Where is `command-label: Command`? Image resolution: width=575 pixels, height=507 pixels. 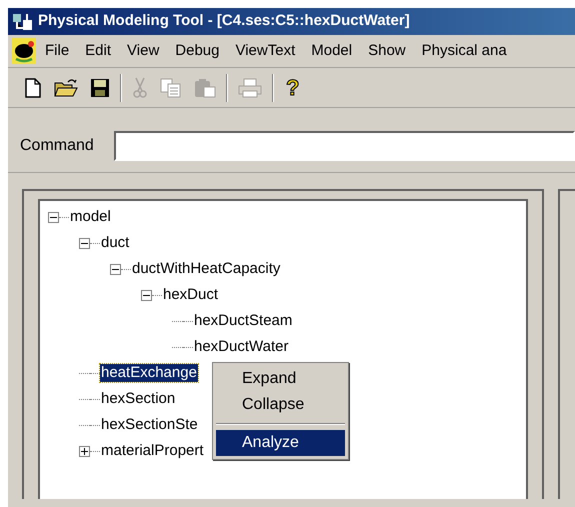 command-label: Command is located at coordinates (57, 146).